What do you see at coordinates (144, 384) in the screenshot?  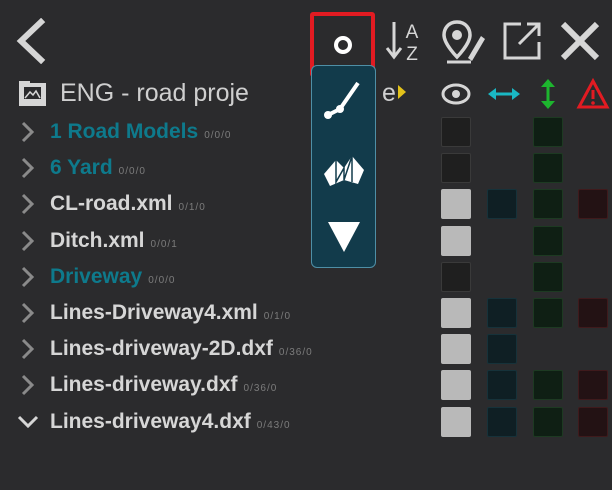 I see `list-item-name: Lines-driveway.dxf` at bounding box center [144, 384].